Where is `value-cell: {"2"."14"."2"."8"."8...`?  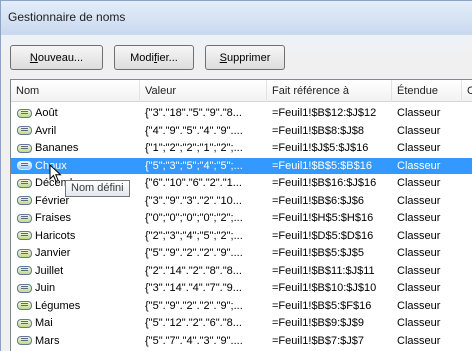 value-cell: {"2"."14"."2"."8"."8... is located at coordinates (193, 270).